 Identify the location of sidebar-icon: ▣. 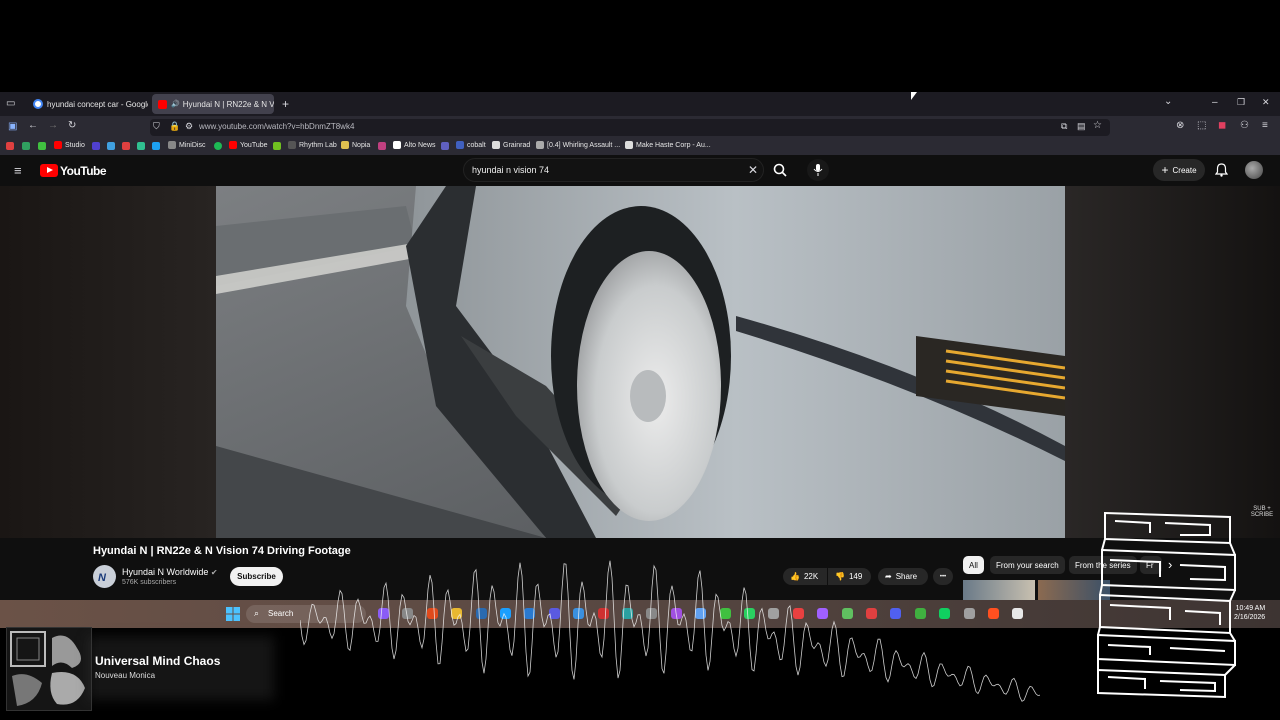
(12, 127).